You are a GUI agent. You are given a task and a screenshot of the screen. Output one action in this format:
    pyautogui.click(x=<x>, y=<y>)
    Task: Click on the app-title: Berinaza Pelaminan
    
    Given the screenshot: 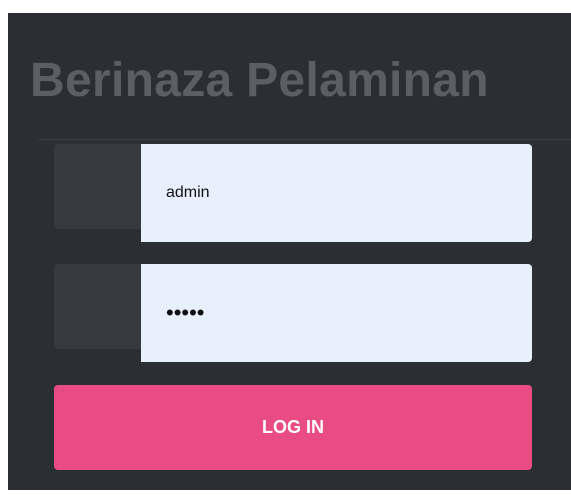 What is the action you would take?
    pyautogui.click(x=259, y=80)
    